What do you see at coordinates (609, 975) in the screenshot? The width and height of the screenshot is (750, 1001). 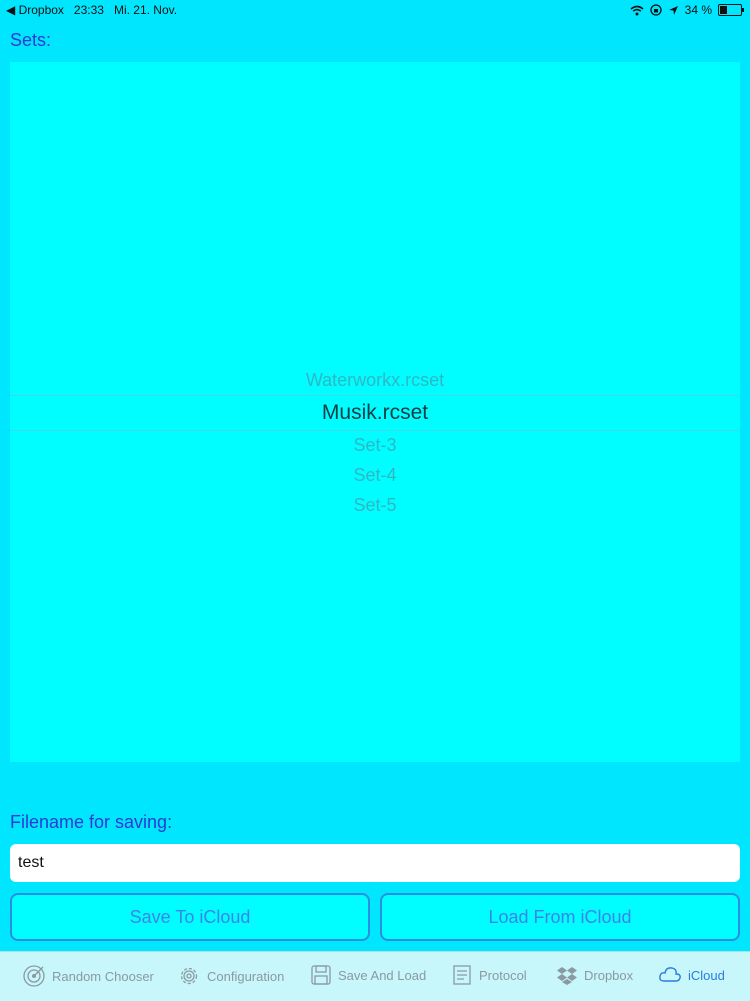 I see `tab-label: Dropbox` at bounding box center [609, 975].